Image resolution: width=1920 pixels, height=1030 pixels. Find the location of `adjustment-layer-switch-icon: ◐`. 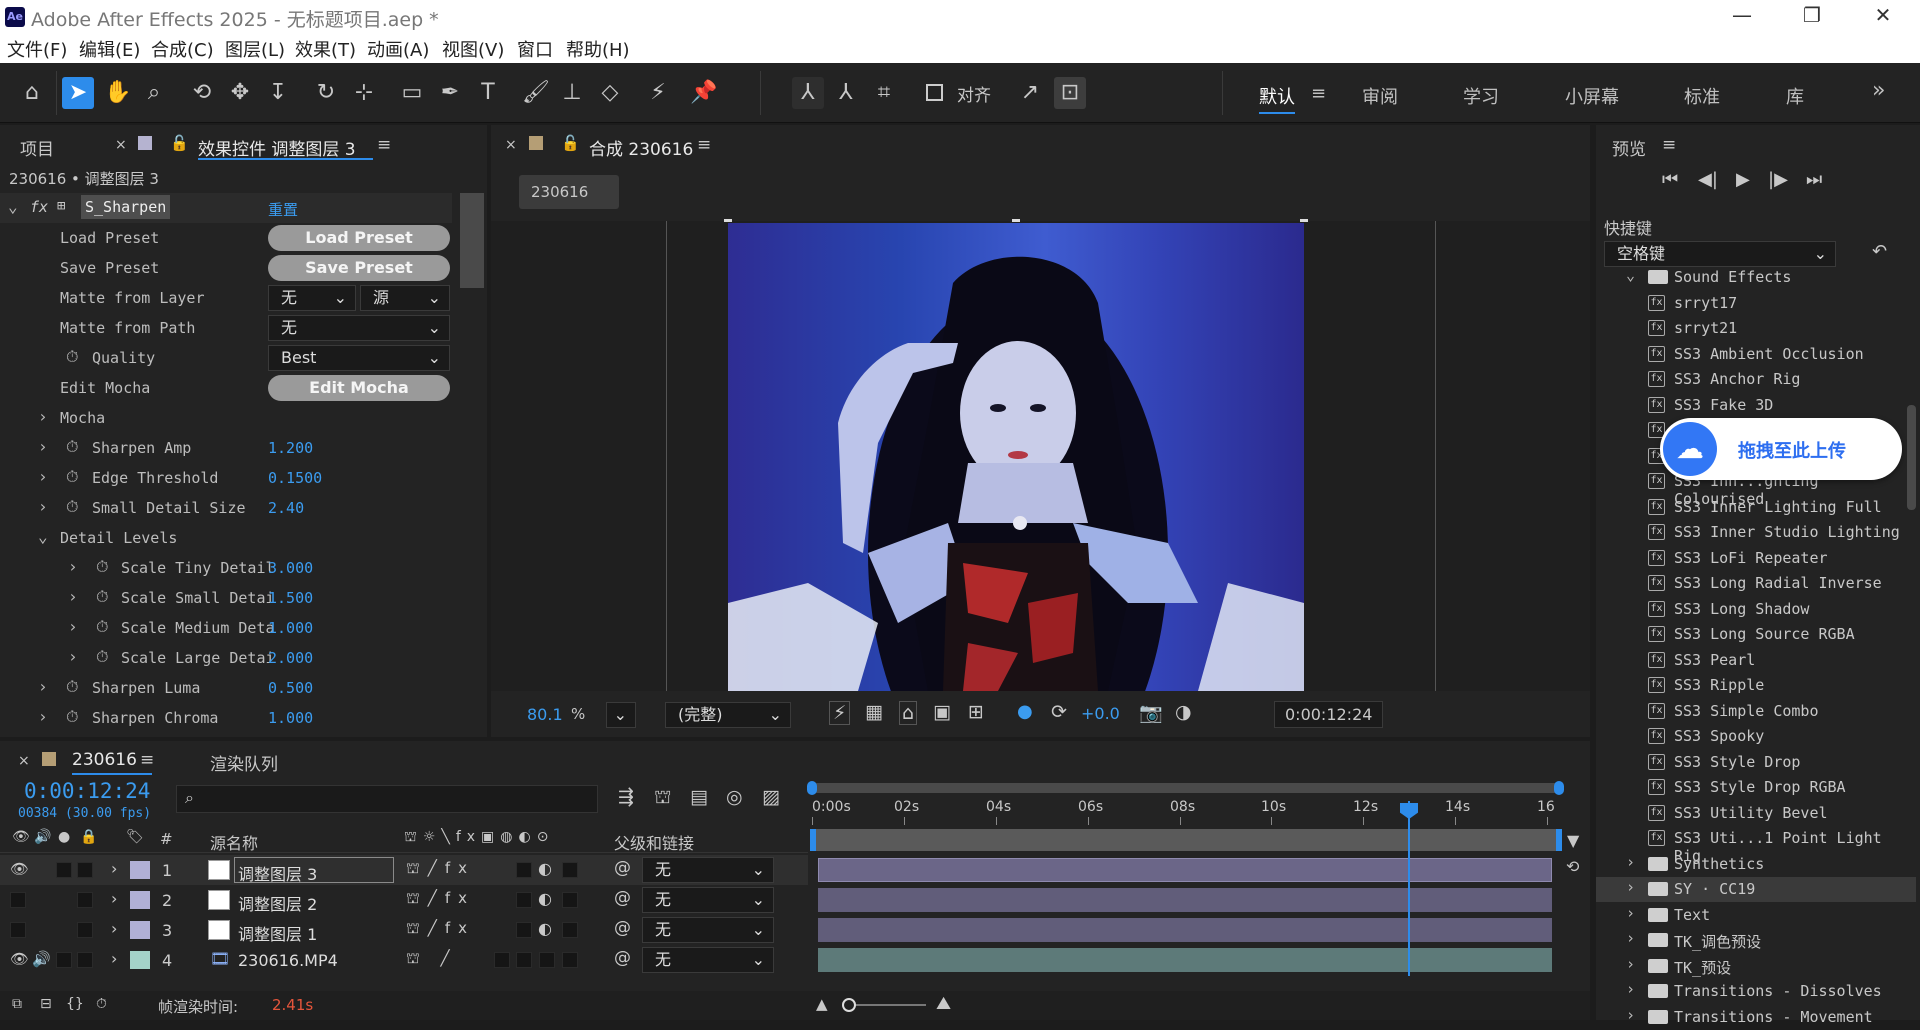

adjustment-layer-switch-icon: ◐ is located at coordinates (545, 928).